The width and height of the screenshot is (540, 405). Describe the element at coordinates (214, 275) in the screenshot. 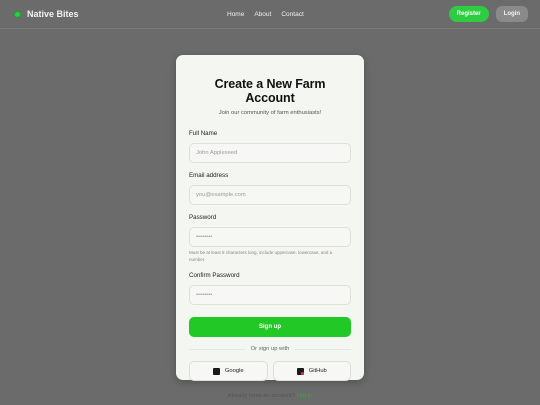

I see `confirm-password-label: Confirm Password` at that location.